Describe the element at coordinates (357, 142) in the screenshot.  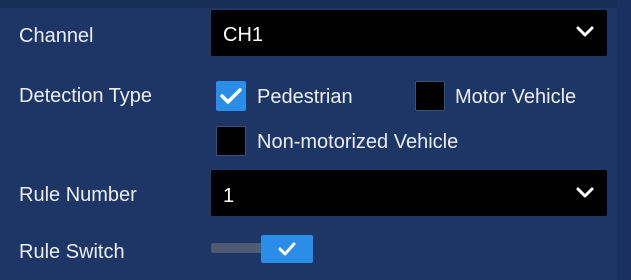
I see `non-motorized-vehicle-label: Non-motorized Vehicle` at that location.